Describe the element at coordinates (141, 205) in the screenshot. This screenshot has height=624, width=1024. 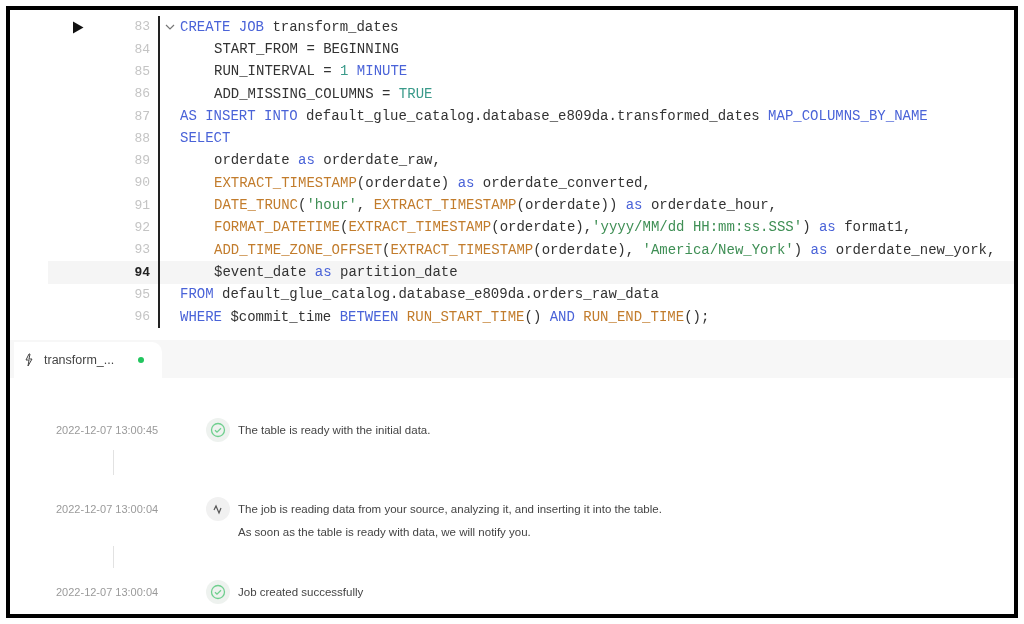
I see `line-number: 91` at that location.